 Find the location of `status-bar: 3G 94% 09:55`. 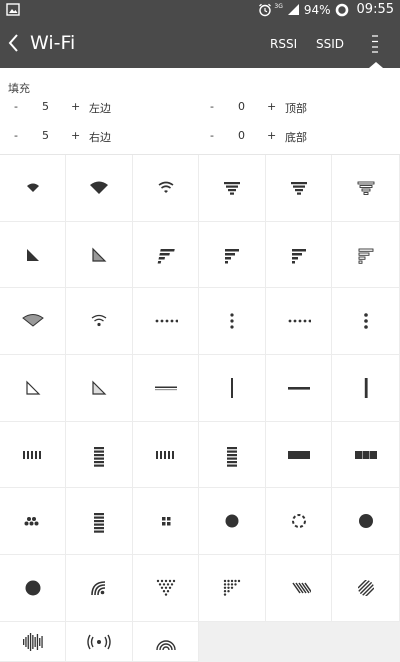

status-bar: 3G 94% 09:55 is located at coordinates (200, 10).